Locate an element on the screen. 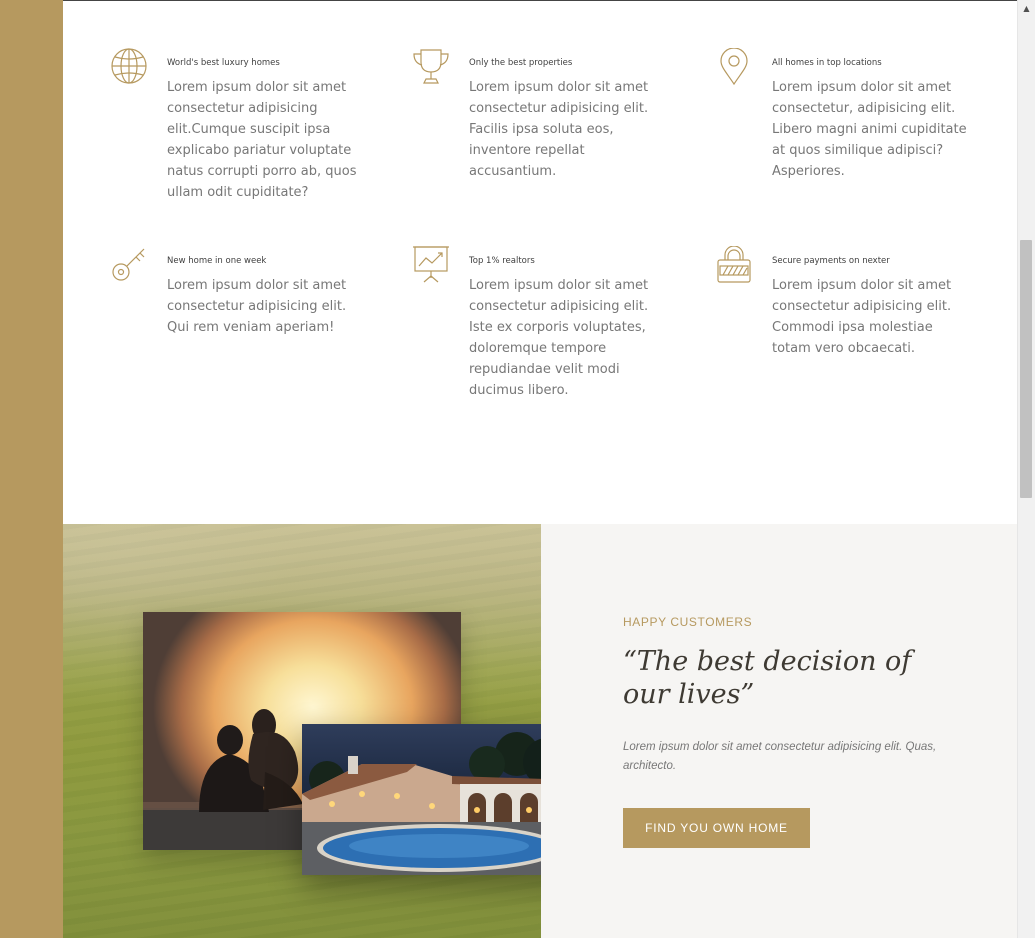 This screenshot has width=1035, height=938. find-home-button: FIND YOU OWN HOME is located at coordinates (716, 828).